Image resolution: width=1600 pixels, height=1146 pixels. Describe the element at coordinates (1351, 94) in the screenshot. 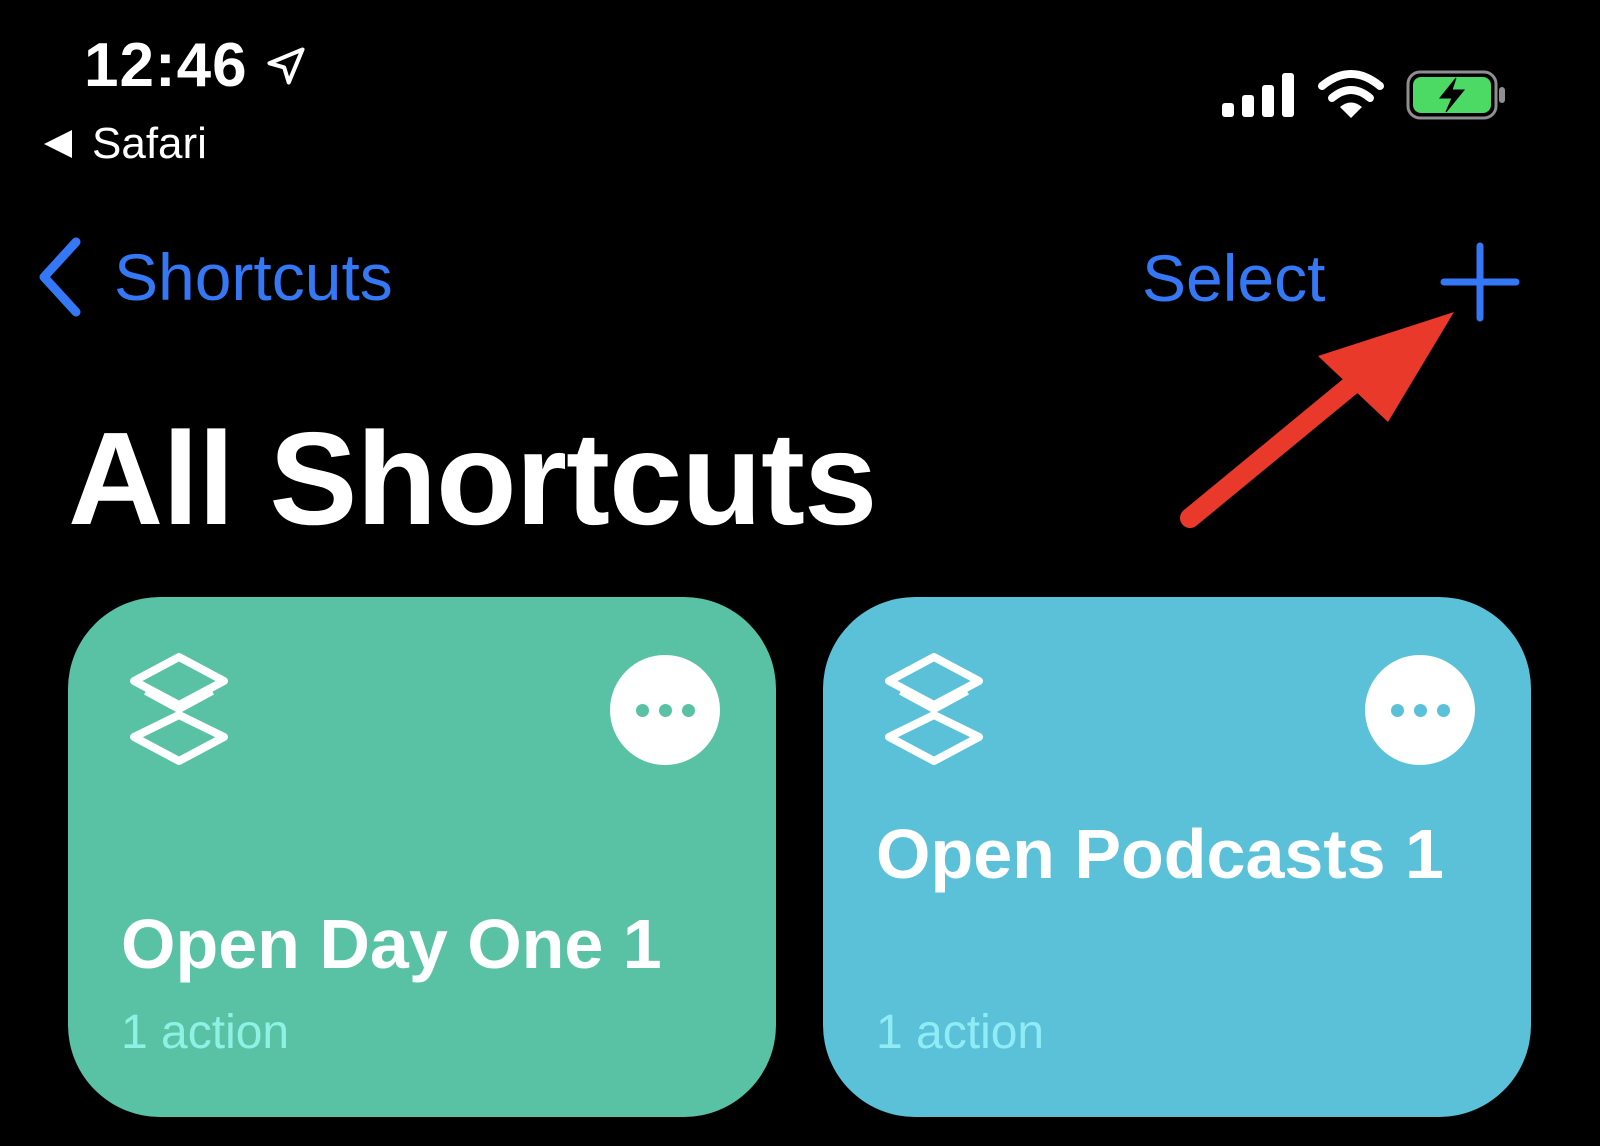

I see `wifi-icon` at that location.